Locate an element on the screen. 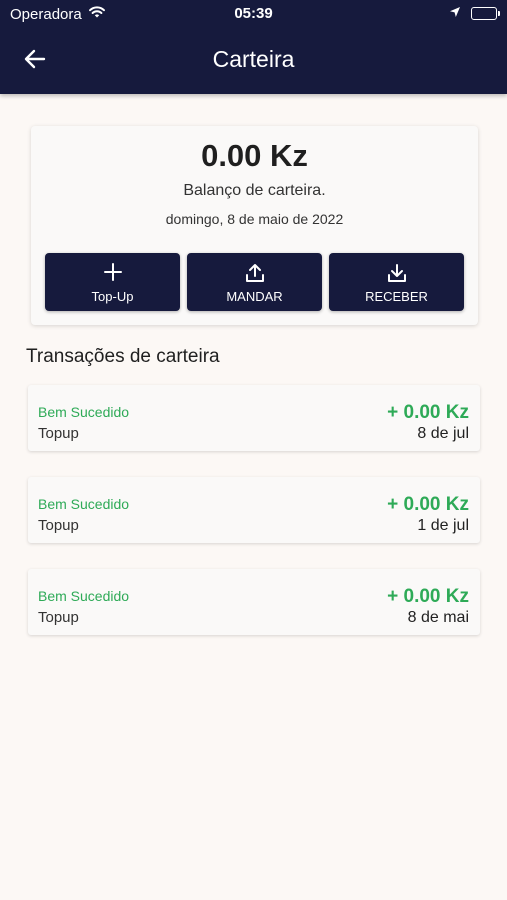  receive-button: RECEBER is located at coordinates (396, 282).